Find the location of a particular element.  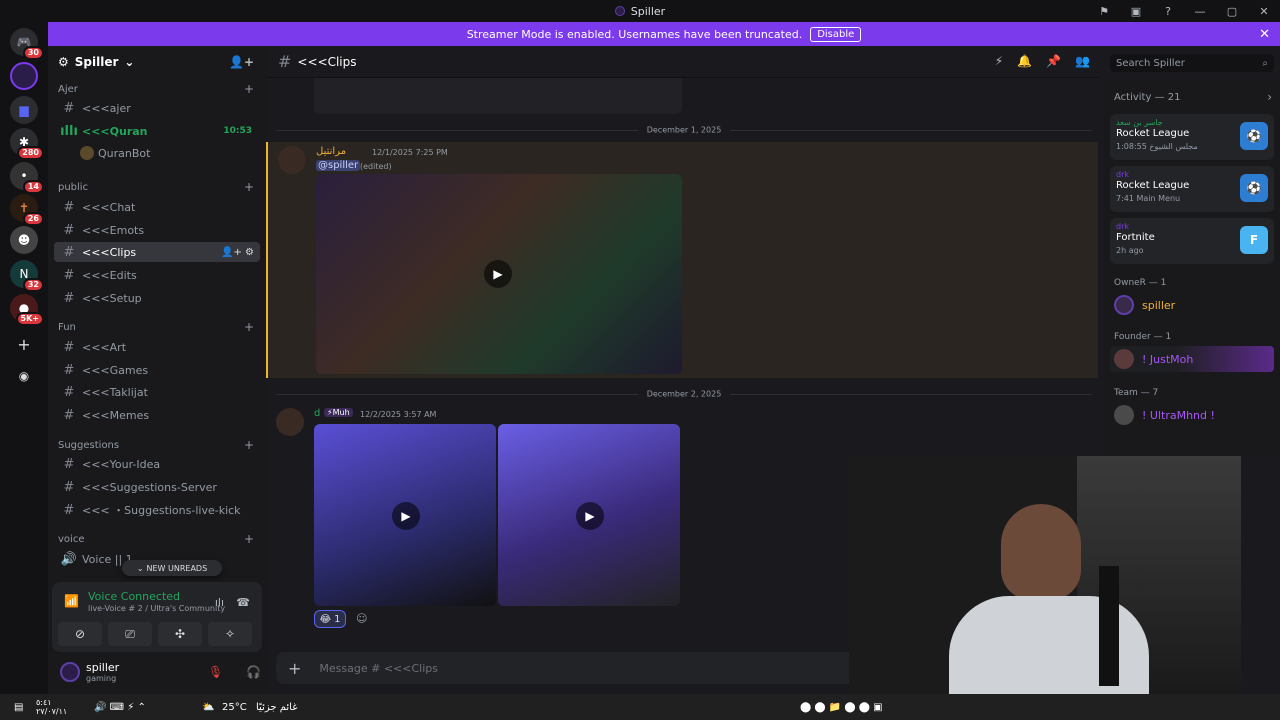

server-icon: N 32 is located at coordinates (27, 276).